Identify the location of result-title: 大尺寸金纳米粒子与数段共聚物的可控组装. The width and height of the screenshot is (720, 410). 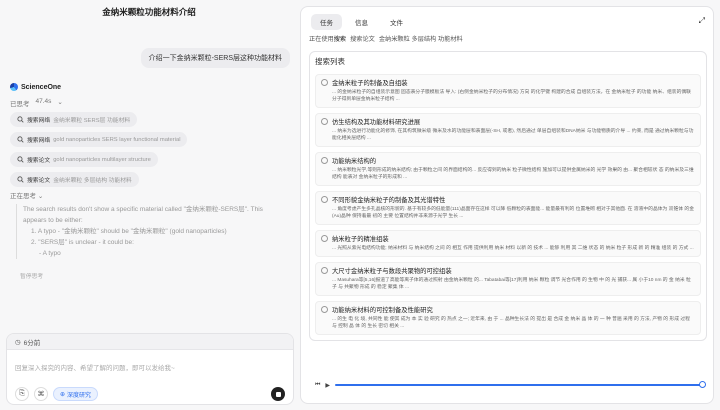
(392, 271).